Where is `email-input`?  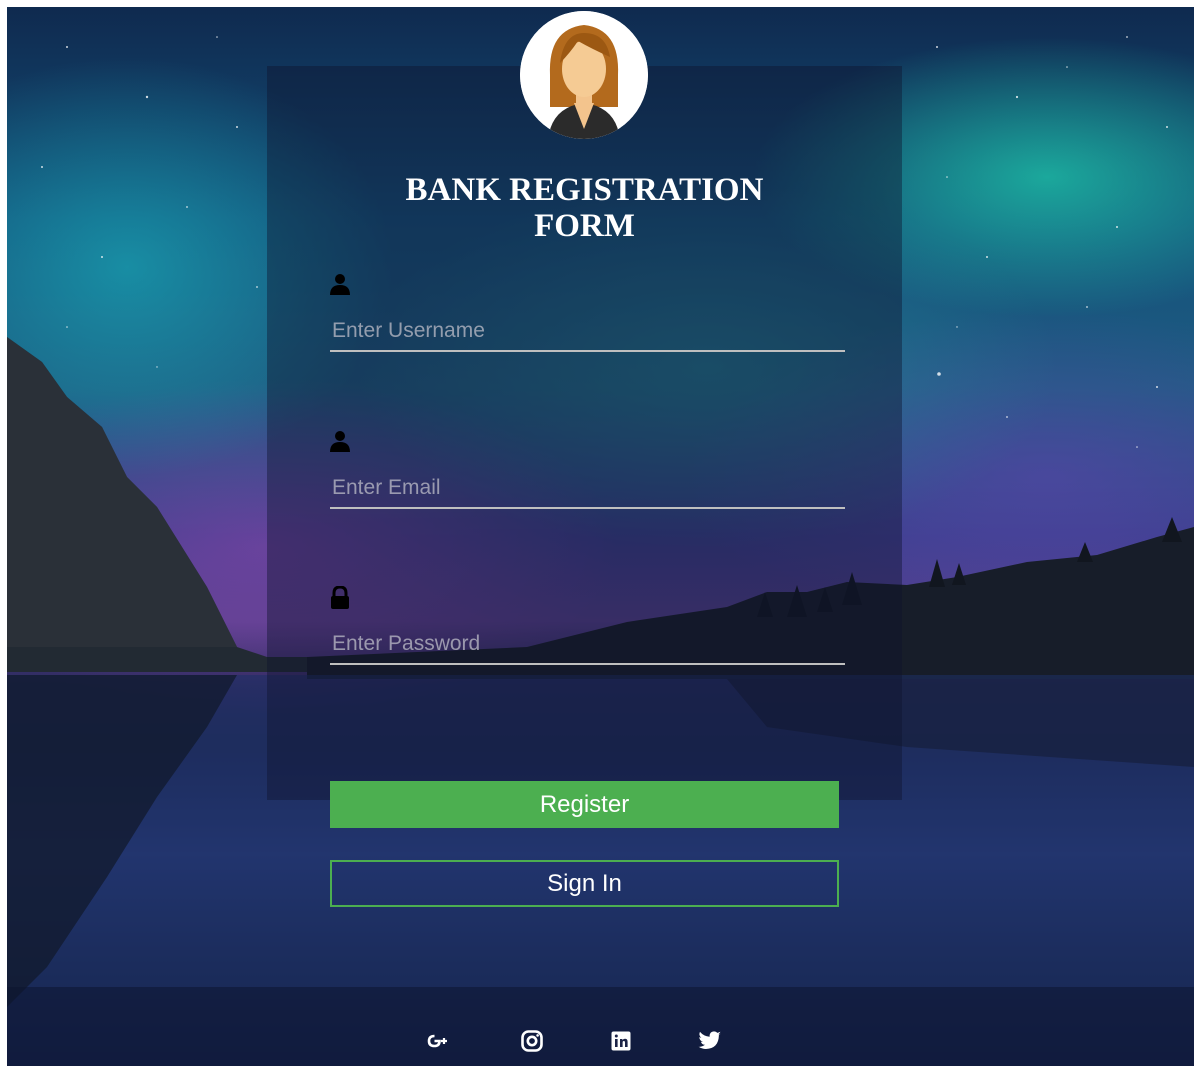 email-input is located at coordinates (587, 489).